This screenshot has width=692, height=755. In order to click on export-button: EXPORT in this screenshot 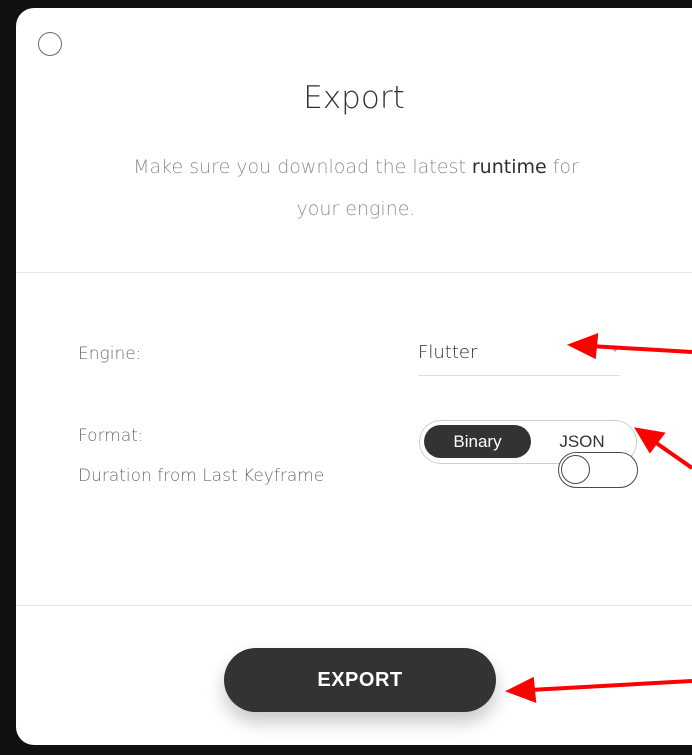, I will do `click(360, 680)`.